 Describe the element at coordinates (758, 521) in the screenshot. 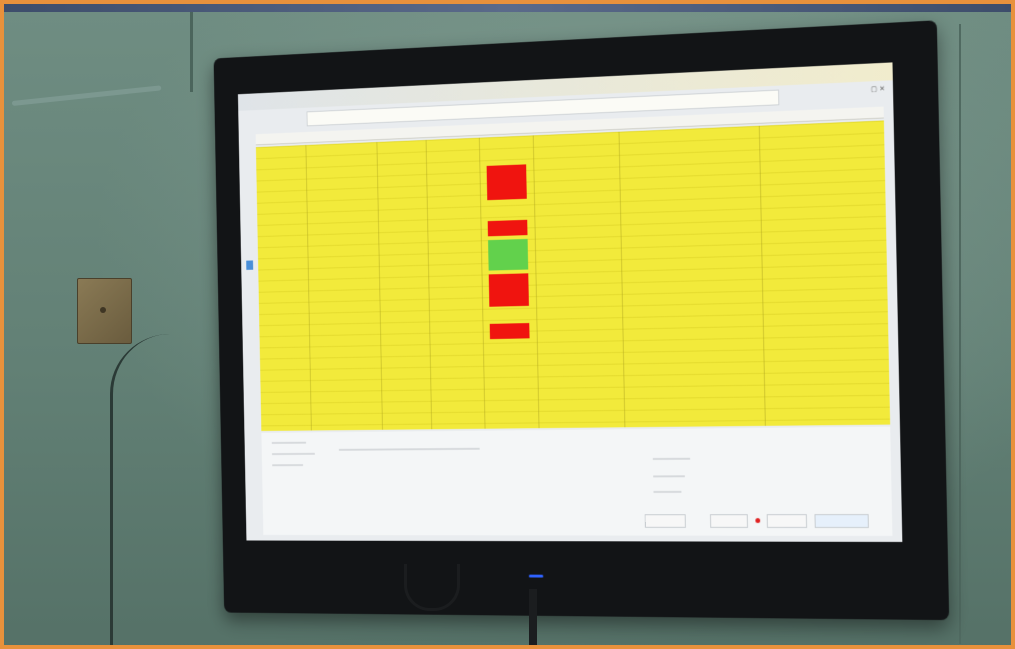

I see `alert-dot-icon` at that location.